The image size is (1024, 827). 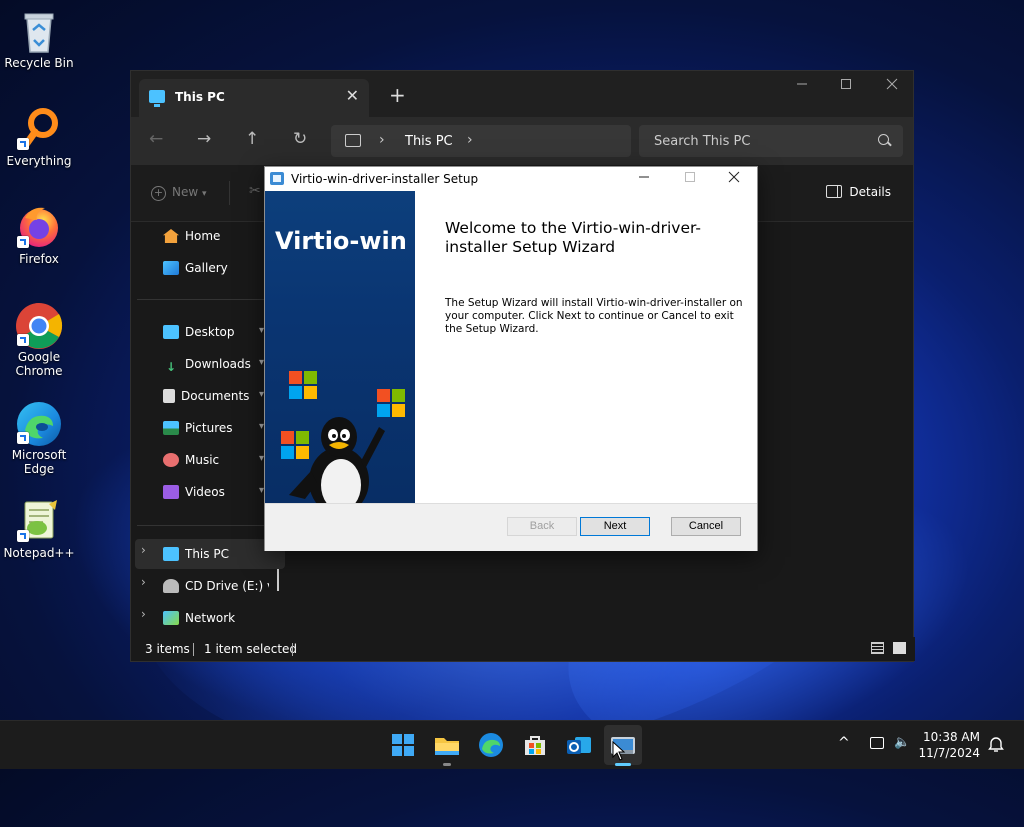 What do you see at coordinates (619, 751) in the screenshot?
I see `mouse-cursor-icon` at bounding box center [619, 751].